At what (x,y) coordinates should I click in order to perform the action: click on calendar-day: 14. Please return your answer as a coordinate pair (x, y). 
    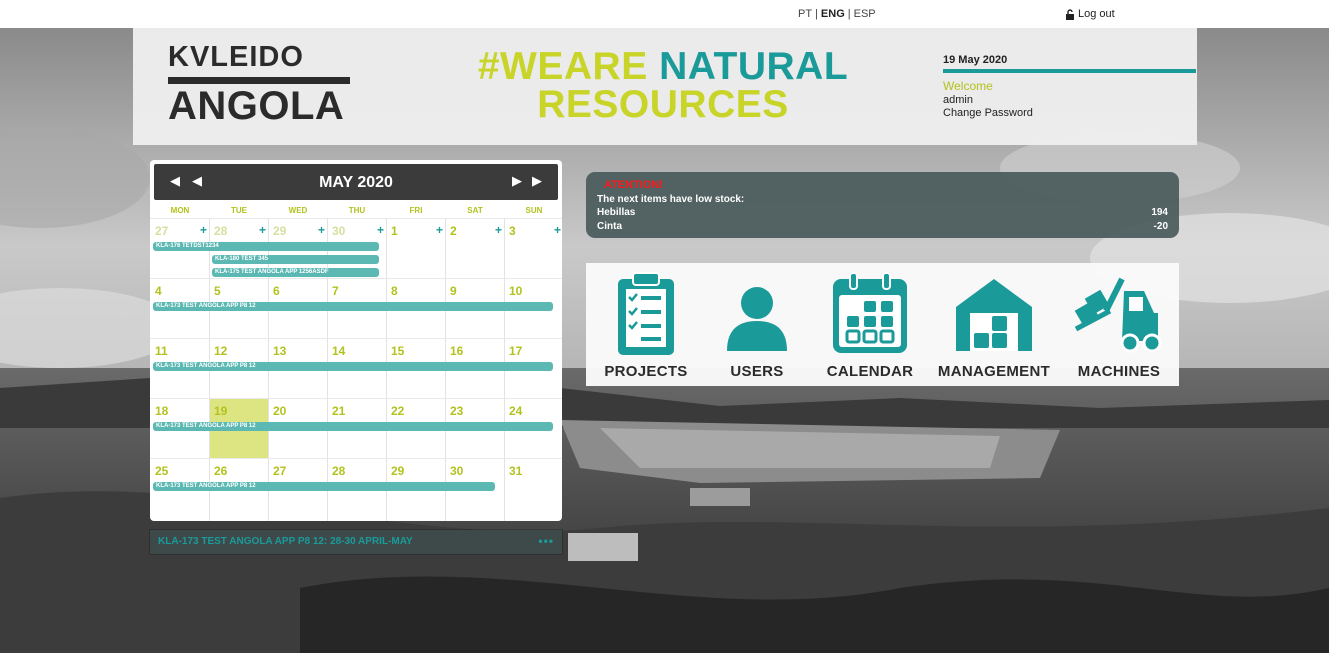
    Looking at the image, I should click on (338, 351).